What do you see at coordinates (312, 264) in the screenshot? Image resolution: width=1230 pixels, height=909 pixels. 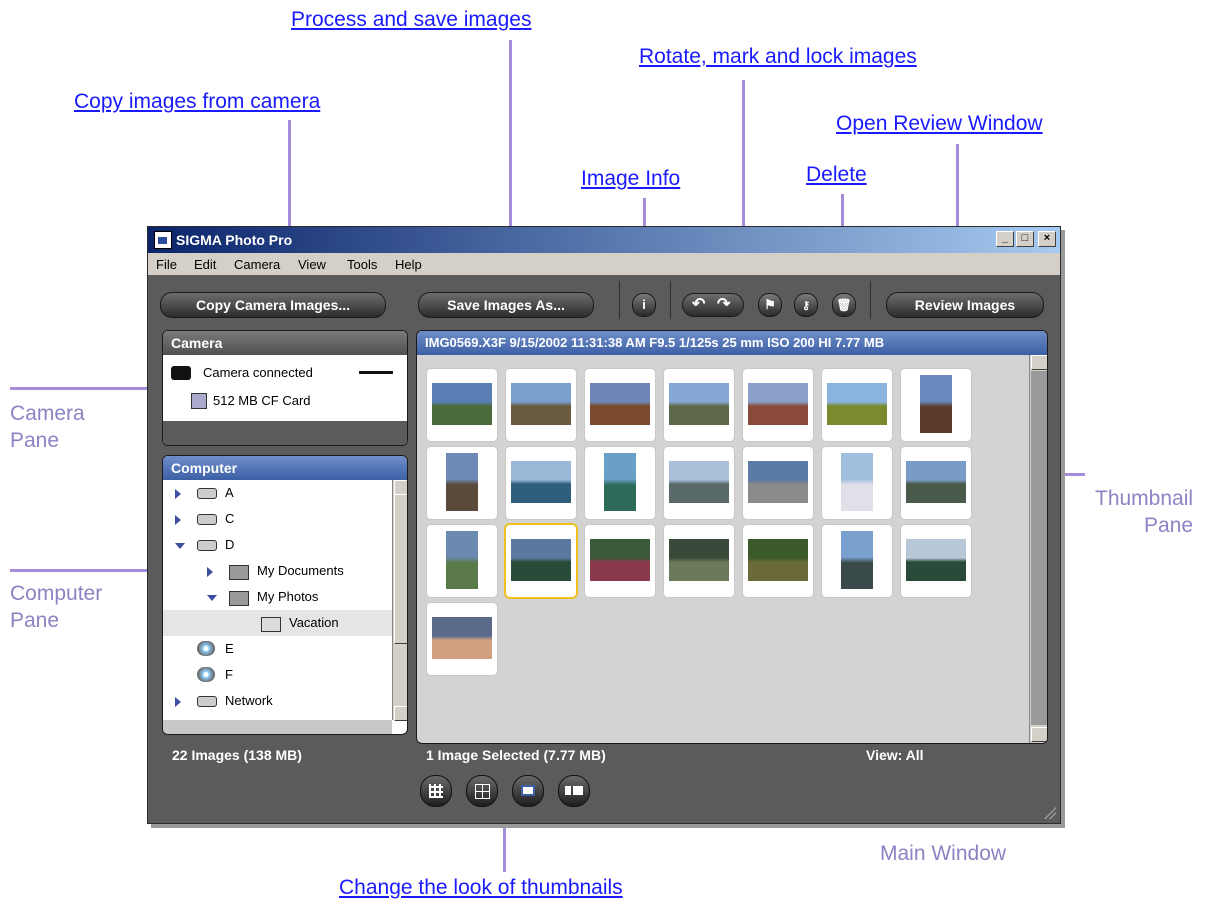 I see `menu-view: View` at bounding box center [312, 264].